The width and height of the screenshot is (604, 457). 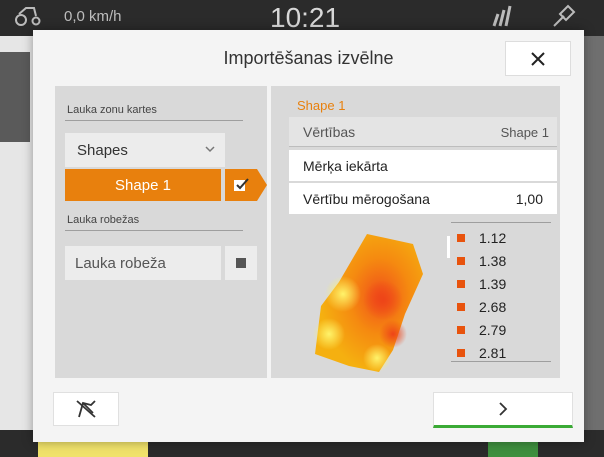 What do you see at coordinates (368, 303) in the screenshot?
I see `zone-map-preview` at bounding box center [368, 303].